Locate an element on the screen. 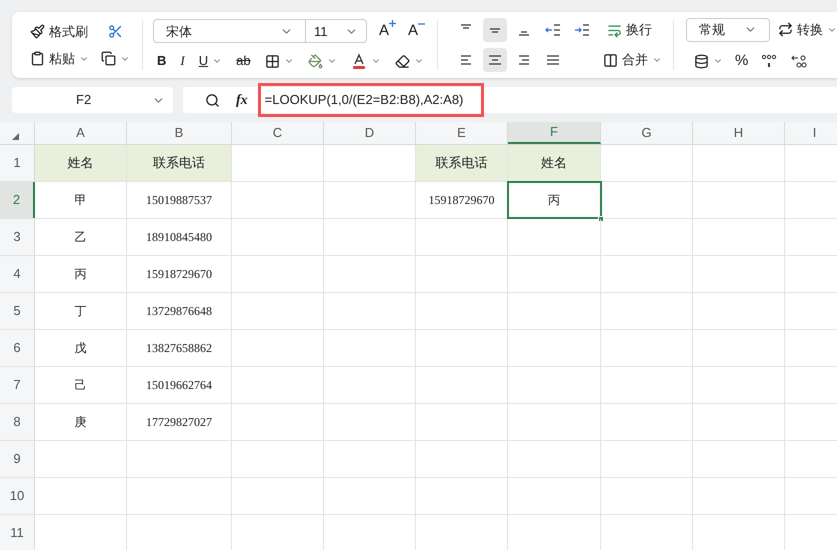 This screenshot has width=837, height=550. table-cell: 15019887537 is located at coordinates (179, 200).